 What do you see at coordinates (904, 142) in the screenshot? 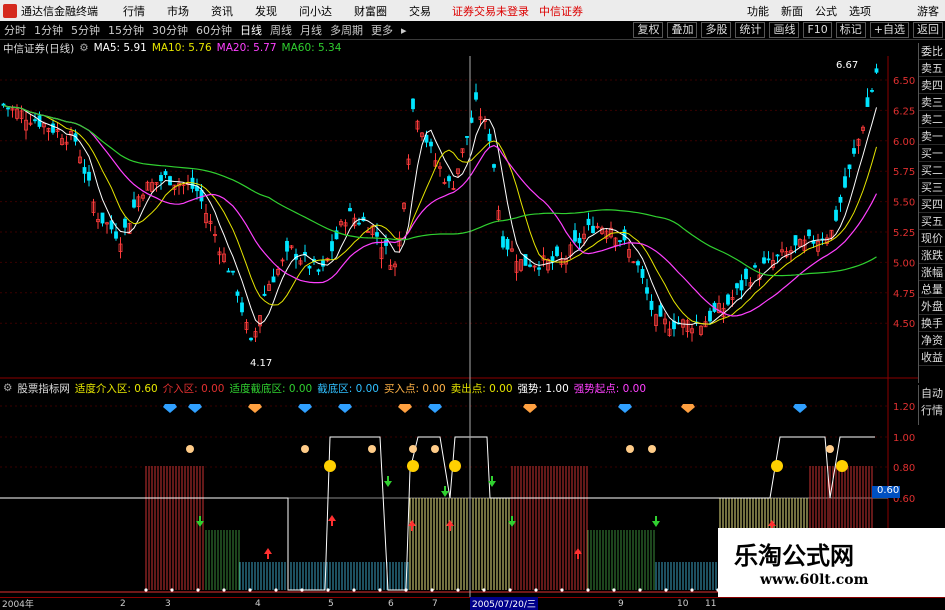
I see `price-tick: 6.00` at bounding box center [904, 142].